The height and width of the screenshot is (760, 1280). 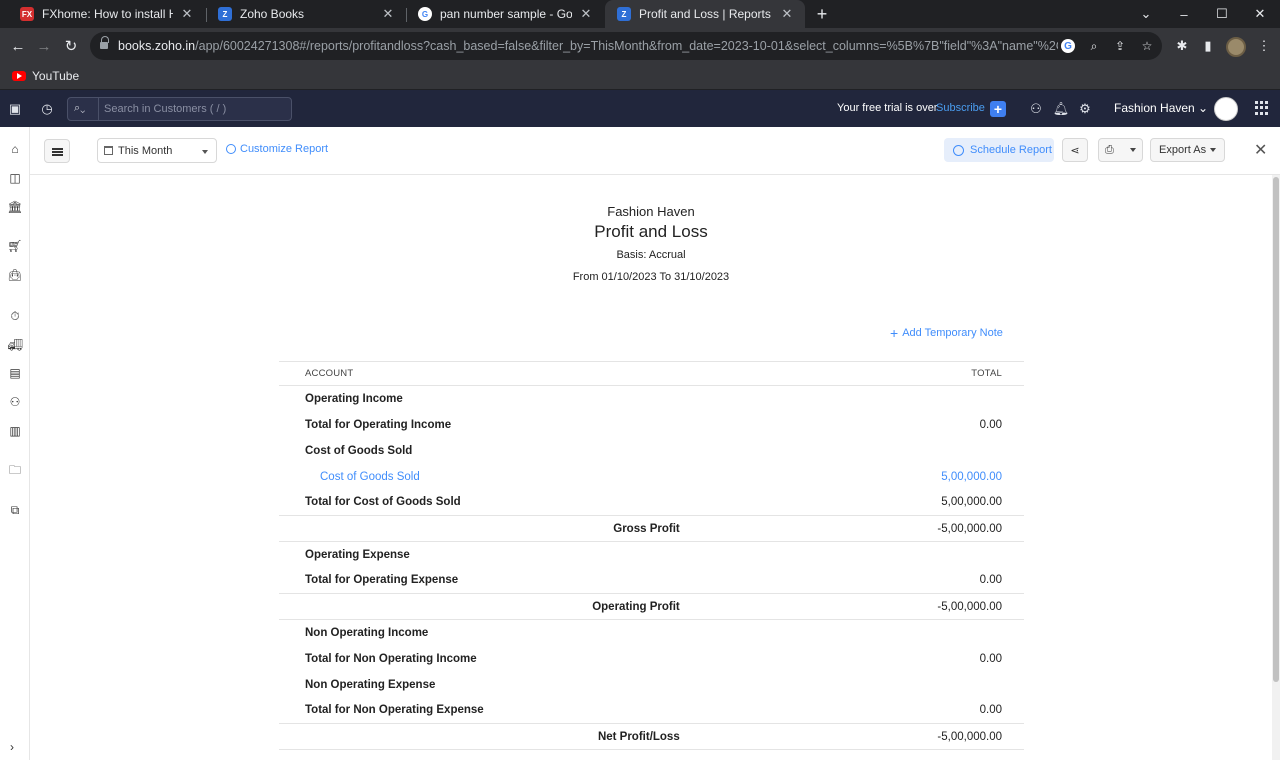 I want to click on report-basis: Basis: Accrual, so click(x=651, y=255).